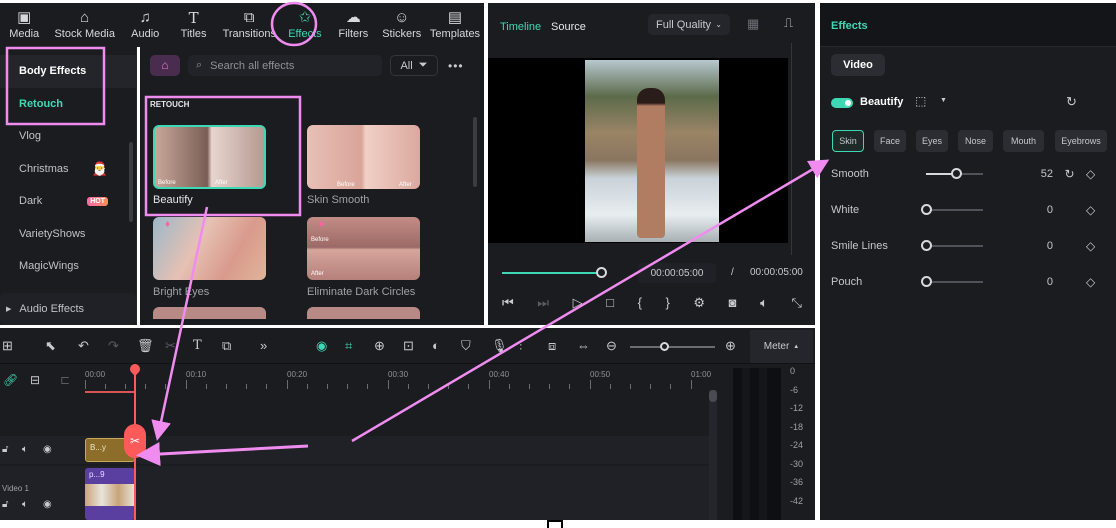 The image size is (1116, 528). I want to click on annotation-box-beautify, so click(223, 156).